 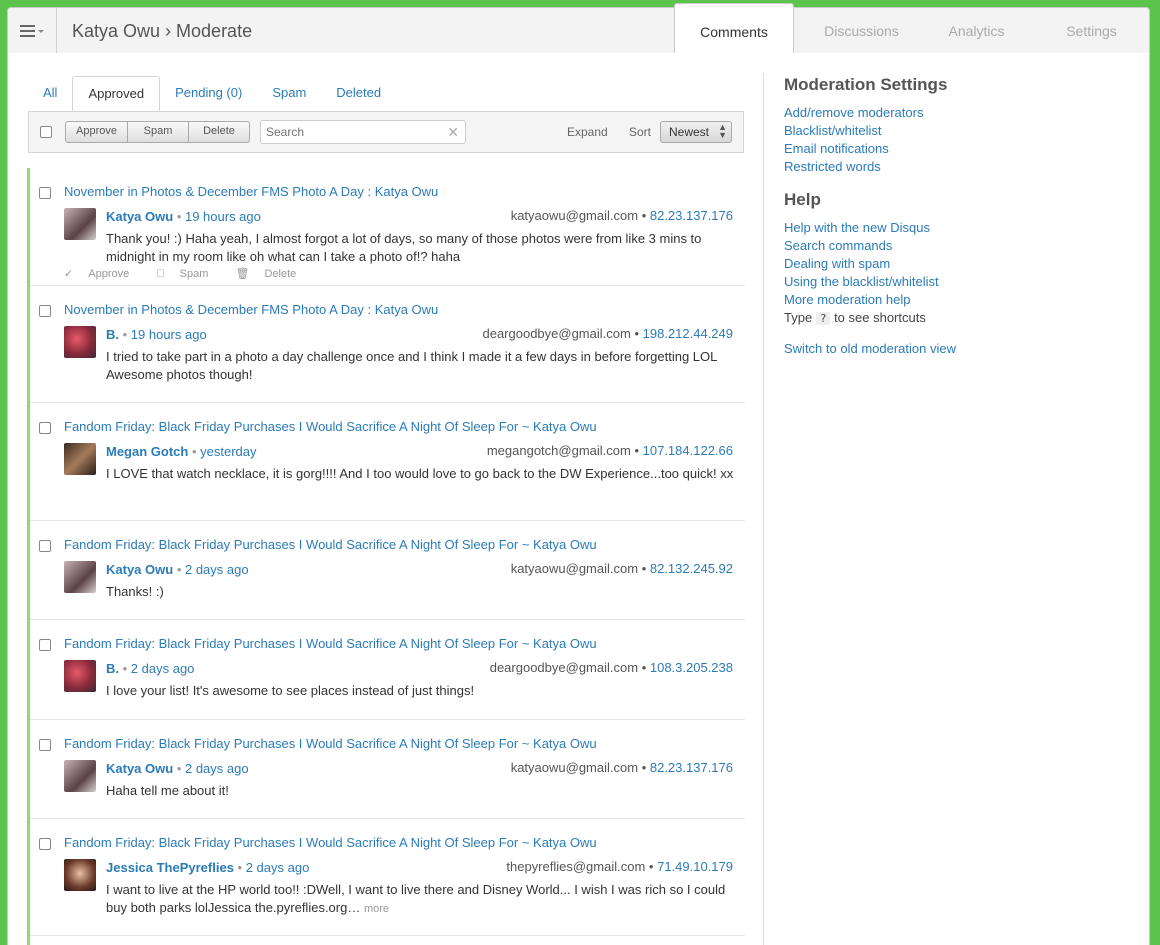 What do you see at coordinates (870, 348) in the screenshot?
I see `switch-old-view-link: Switch to old moderation view` at bounding box center [870, 348].